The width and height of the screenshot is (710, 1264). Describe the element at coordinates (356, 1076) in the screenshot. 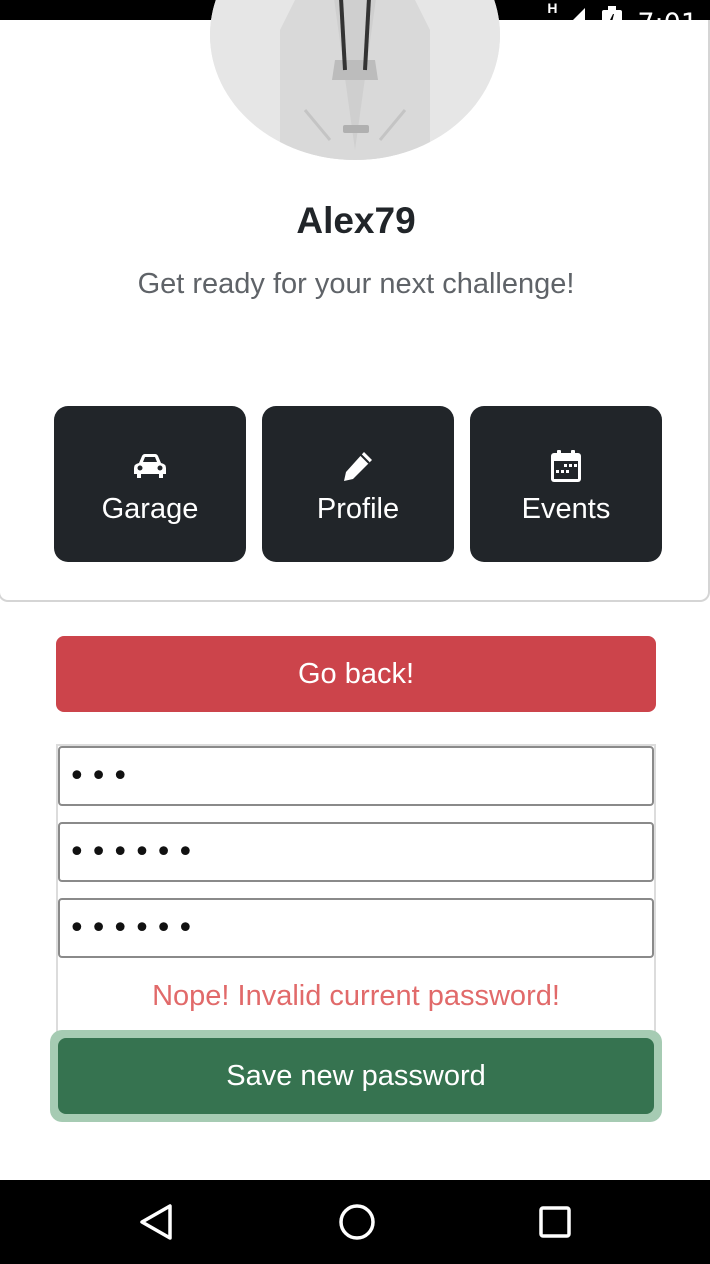

I see `save-password-button: Save new password` at that location.